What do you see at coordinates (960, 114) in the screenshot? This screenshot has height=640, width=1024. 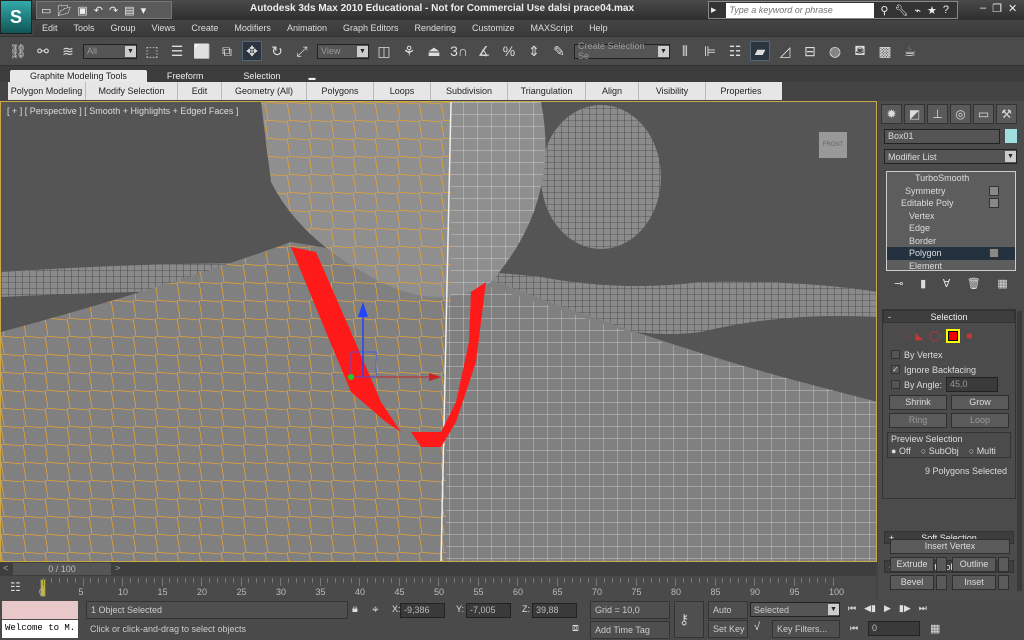 I see `motion-tab-icon: ◎` at bounding box center [960, 114].